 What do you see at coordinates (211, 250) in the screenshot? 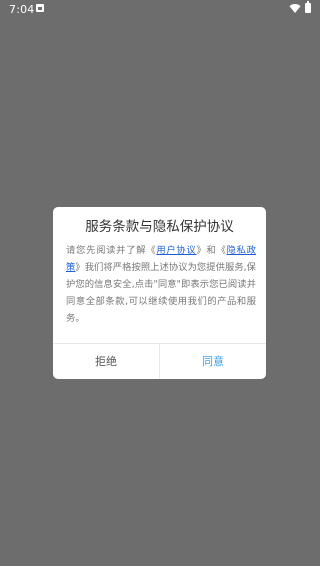
I see `body-text-2: 》和《` at bounding box center [211, 250].